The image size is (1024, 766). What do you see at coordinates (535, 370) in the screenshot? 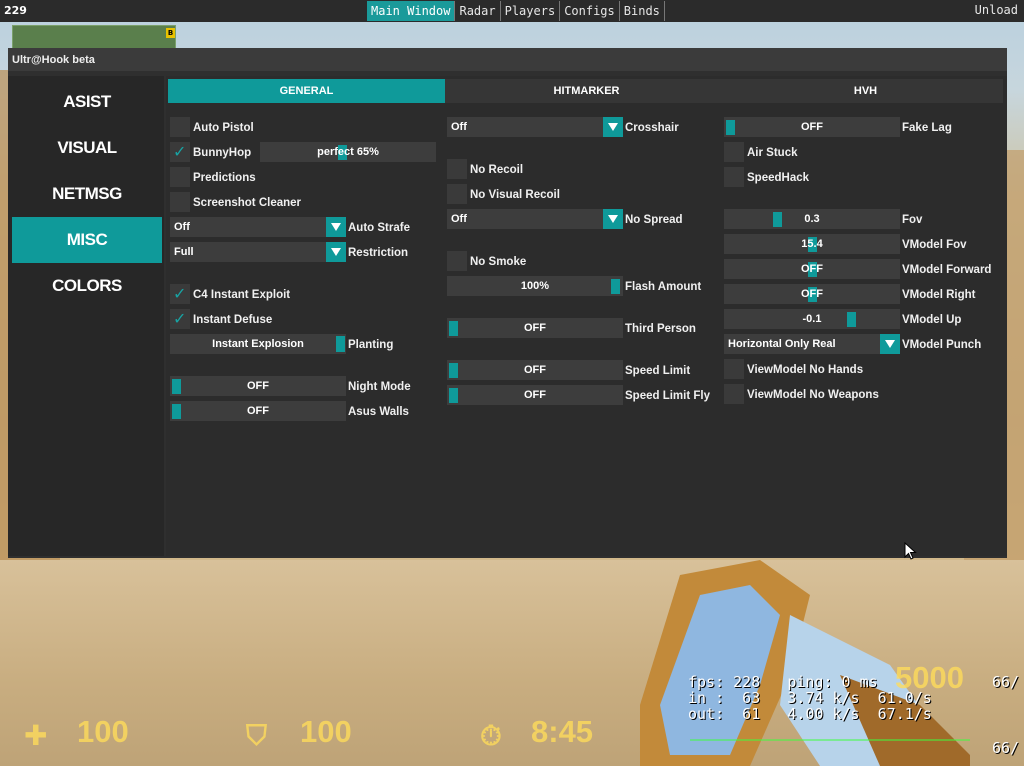
I see `speed-limit-slider: OFF` at bounding box center [535, 370].